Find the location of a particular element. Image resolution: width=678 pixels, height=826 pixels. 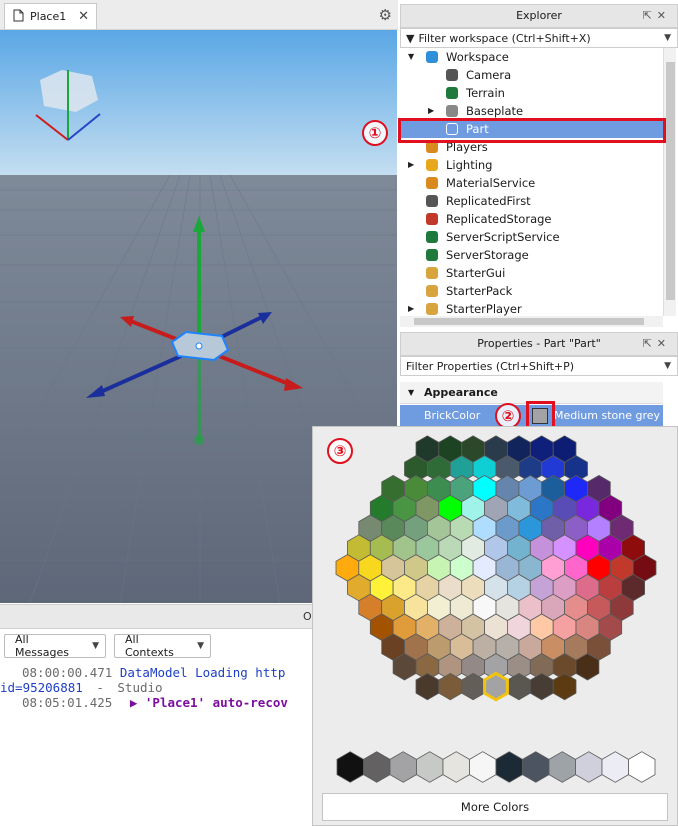

explorer-filter-input: ▼ Filter workspace (Ctrl+Shift+X) ▼ is located at coordinates (539, 38).